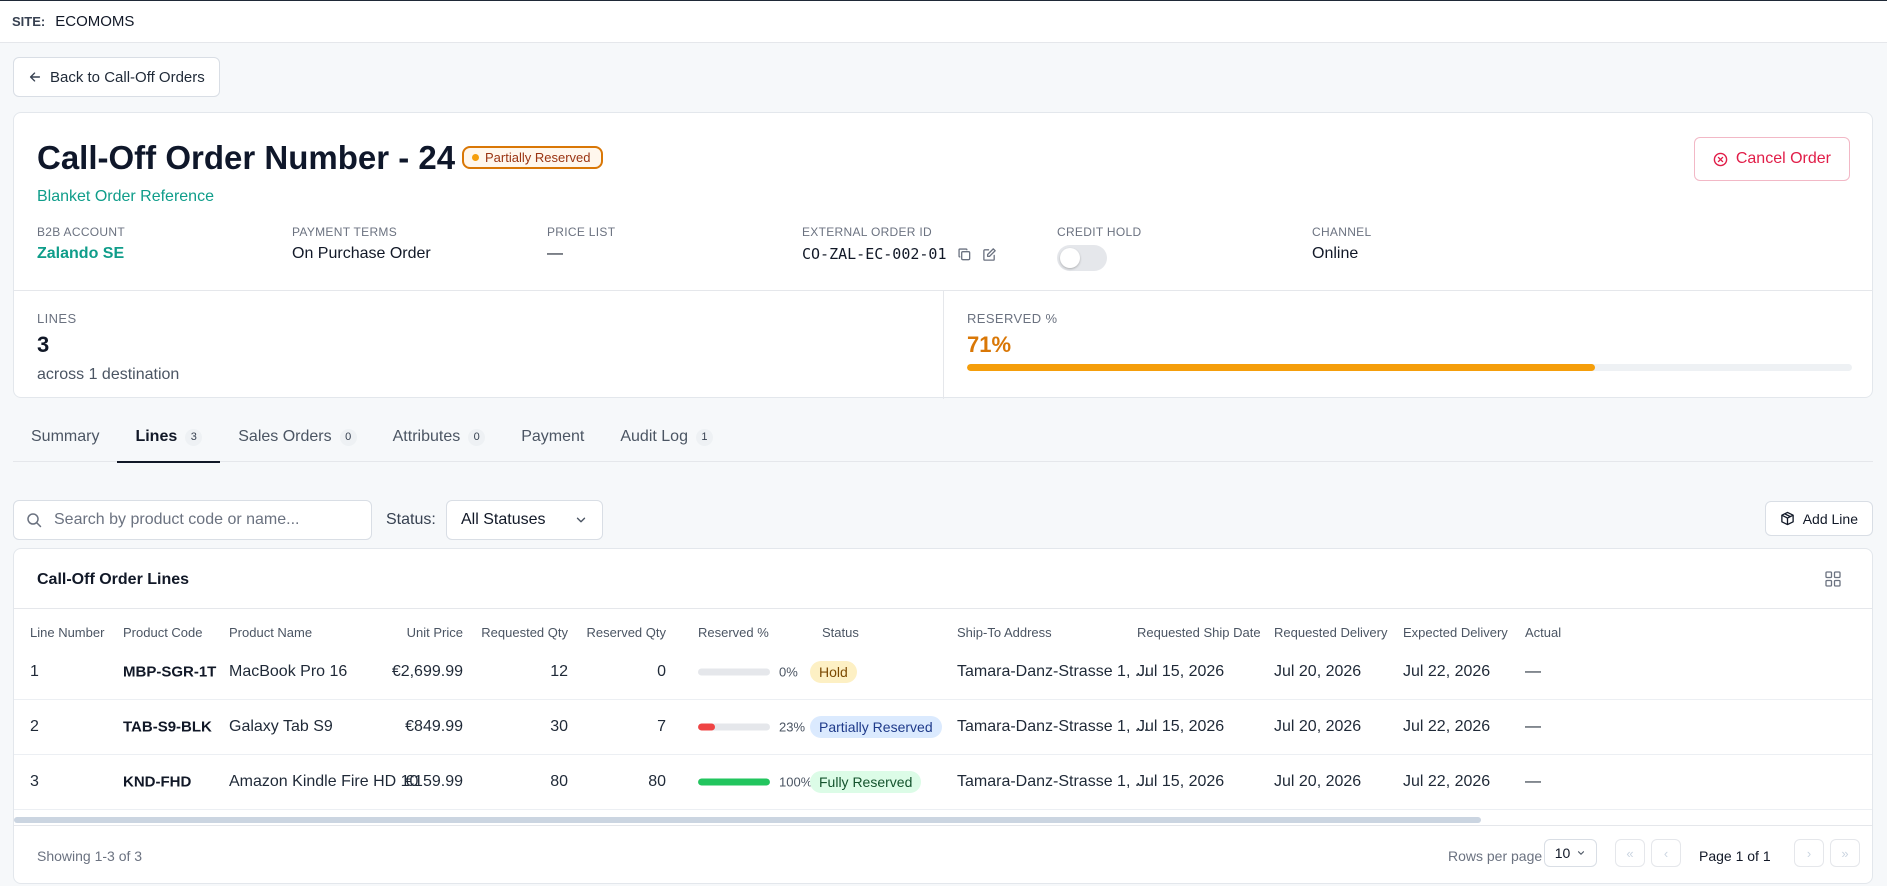 The height and width of the screenshot is (886, 1887). I want to click on tab-attributes: Attributes 0, so click(439, 437).